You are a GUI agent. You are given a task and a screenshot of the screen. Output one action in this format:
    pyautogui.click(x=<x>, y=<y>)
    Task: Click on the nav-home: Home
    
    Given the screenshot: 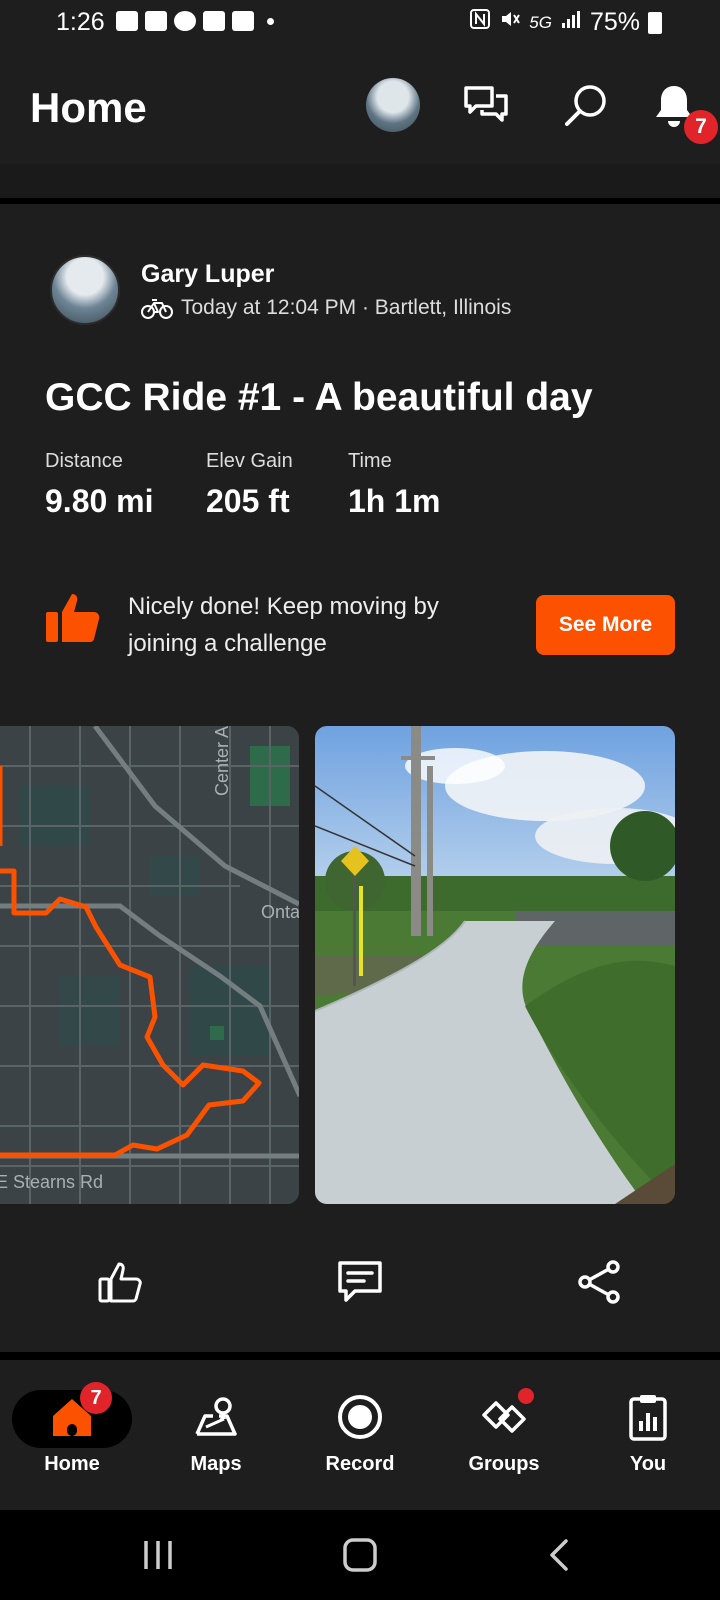 What is the action you would take?
    pyautogui.click(x=72, y=1435)
    